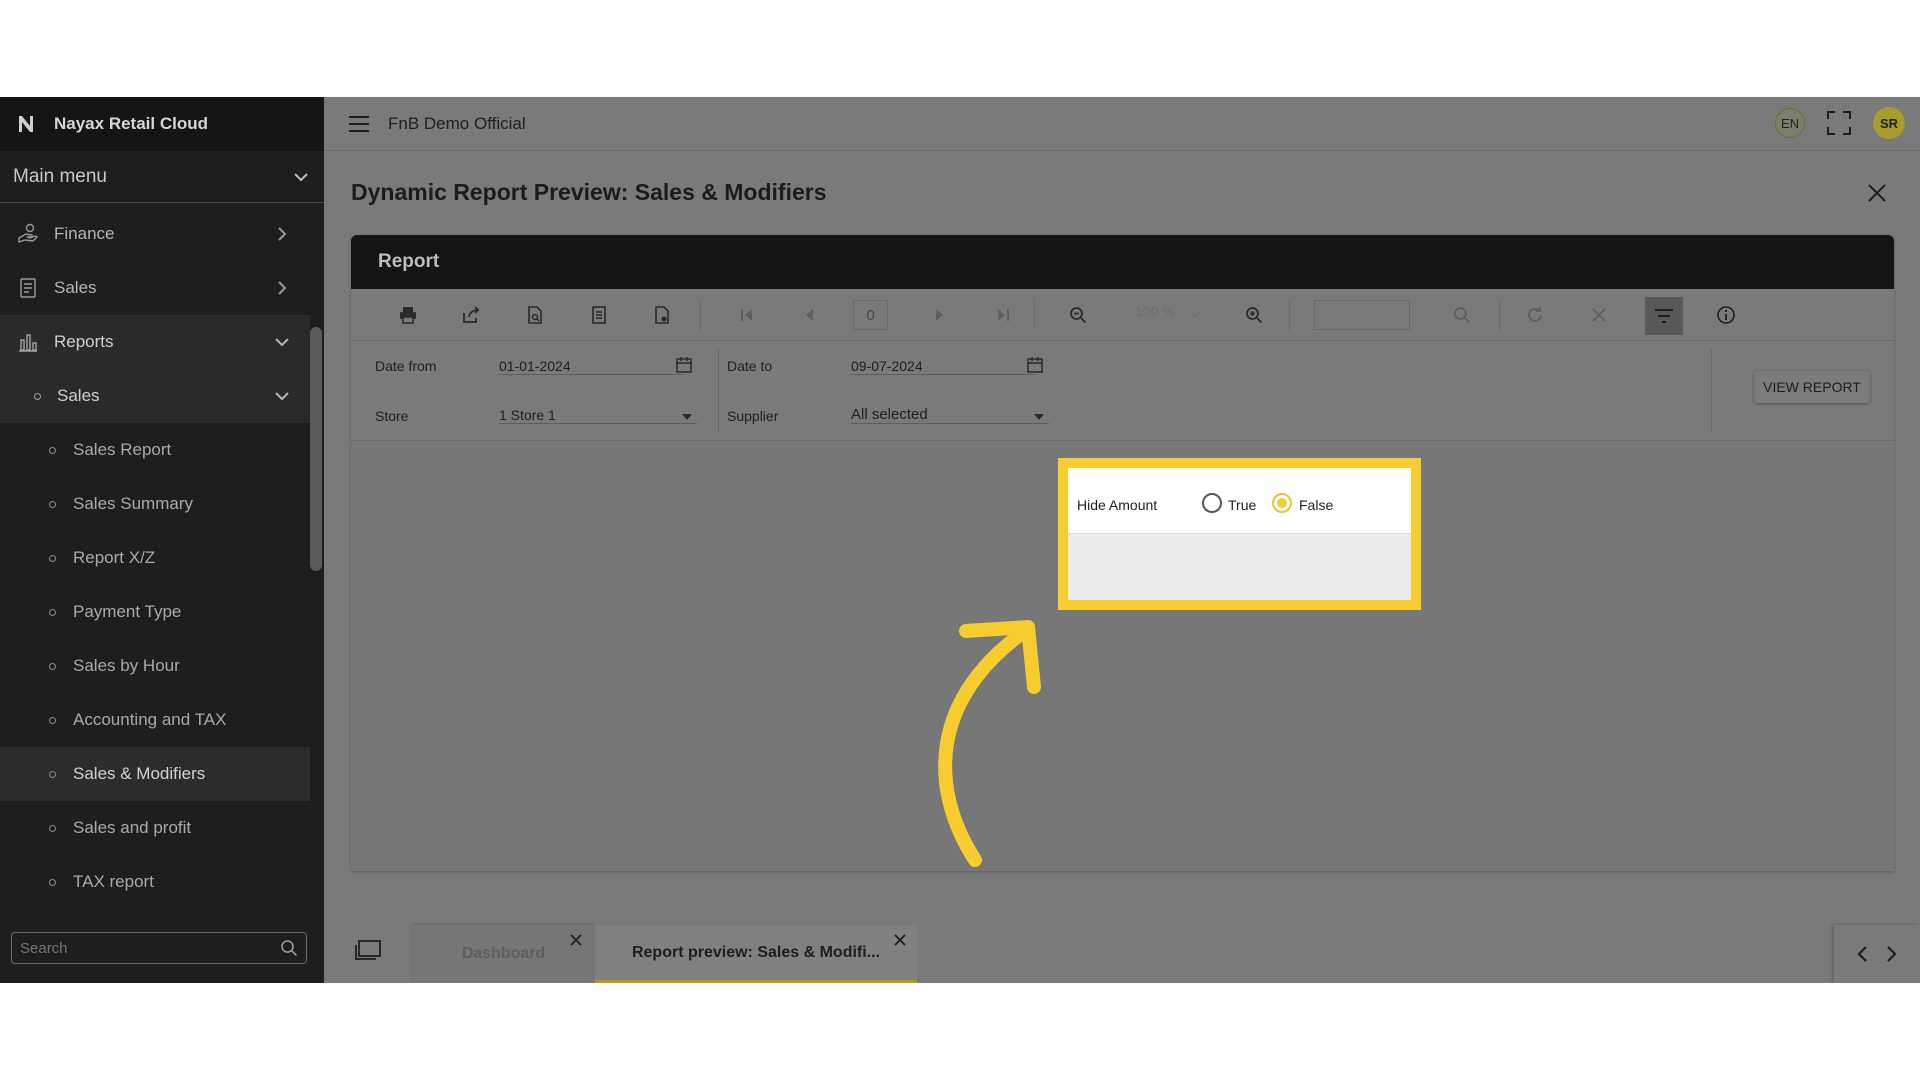 This screenshot has height=1080, width=1920. Describe the element at coordinates (1889, 123) in the screenshot. I see `user-avatar: SR` at that location.